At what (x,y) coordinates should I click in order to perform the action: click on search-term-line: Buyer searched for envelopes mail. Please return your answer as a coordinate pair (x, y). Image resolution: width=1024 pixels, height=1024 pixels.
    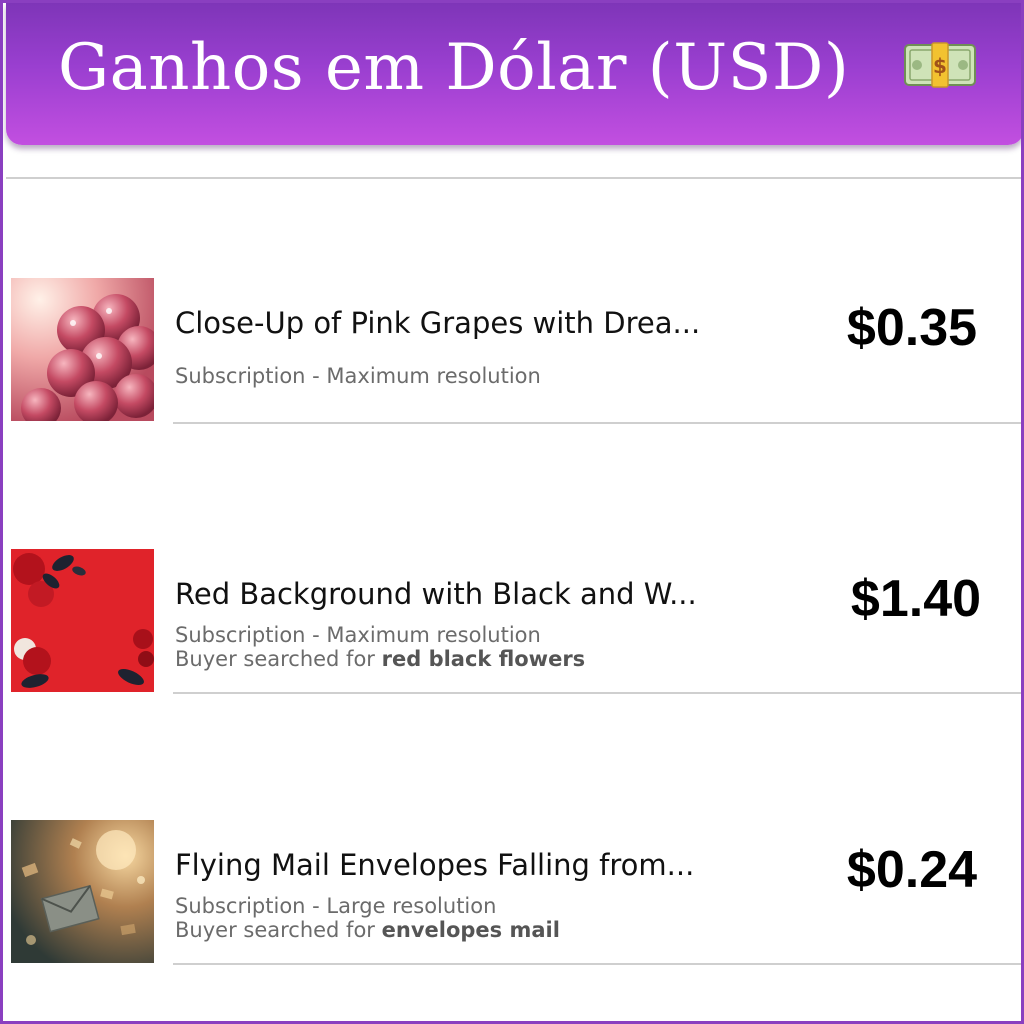
    Looking at the image, I should click on (367, 930).